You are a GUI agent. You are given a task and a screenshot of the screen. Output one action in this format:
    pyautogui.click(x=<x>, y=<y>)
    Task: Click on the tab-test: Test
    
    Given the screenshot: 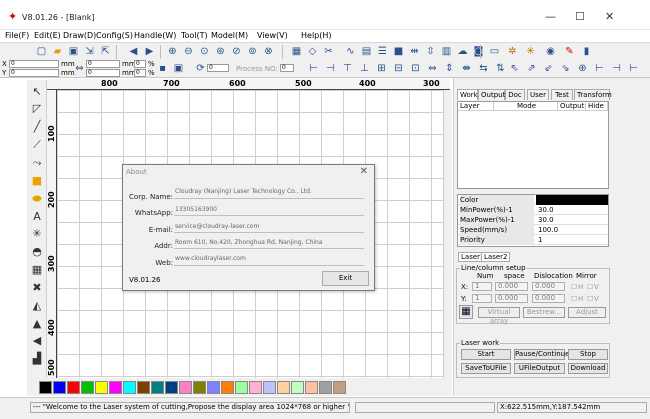 What is the action you would take?
    pyautogui.click(x=562, y=94)
    